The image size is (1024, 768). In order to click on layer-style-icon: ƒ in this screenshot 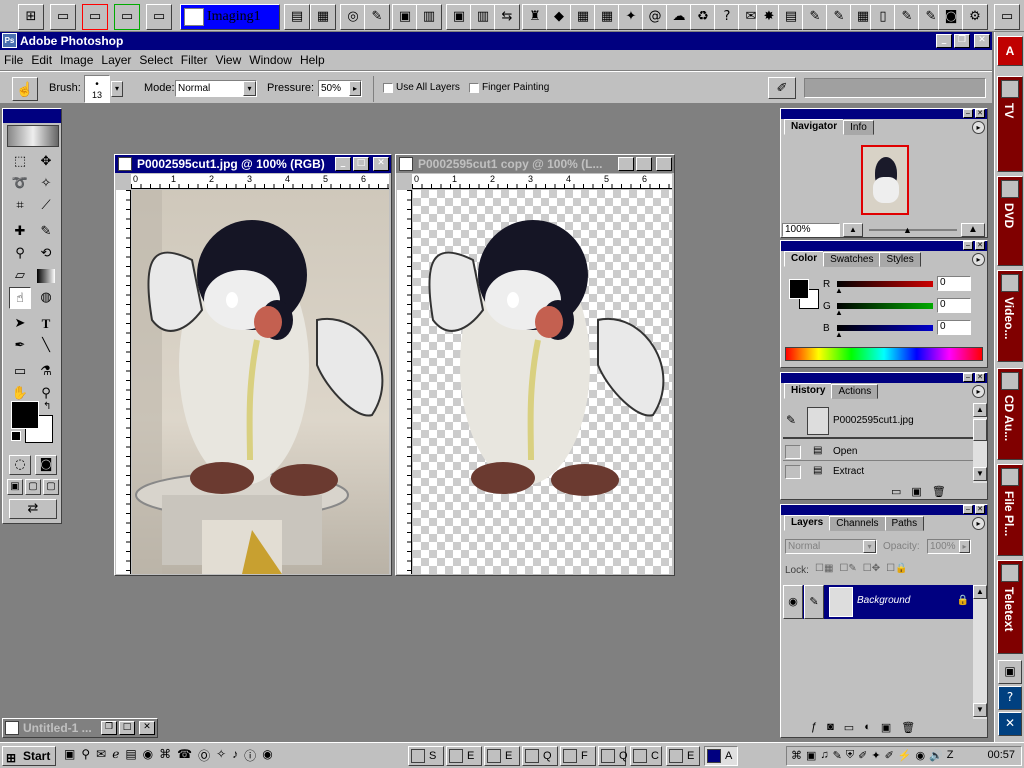, I will do `click(814, 727)`.